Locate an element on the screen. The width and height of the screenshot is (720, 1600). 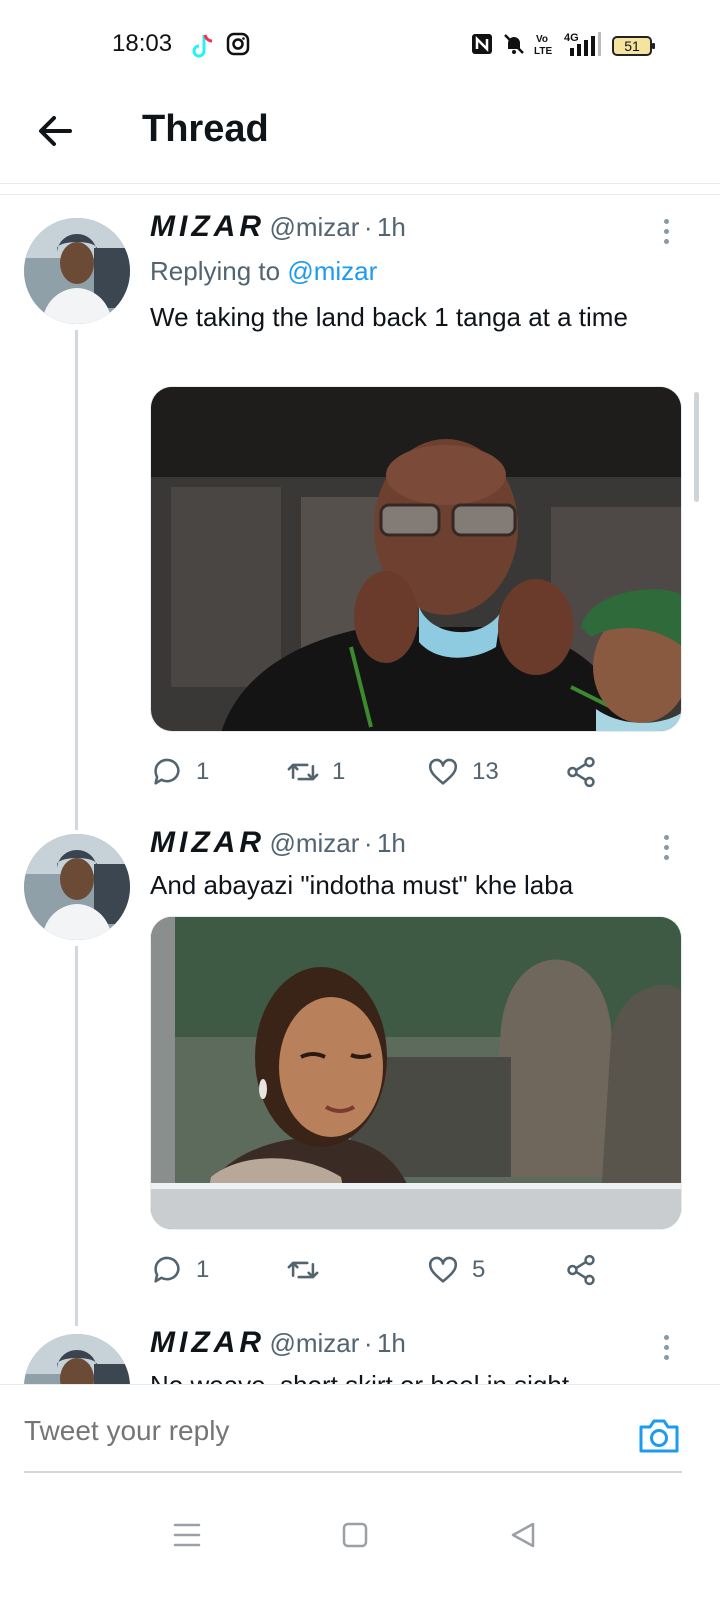
instagram-icon is located at coordinates (238, 44).